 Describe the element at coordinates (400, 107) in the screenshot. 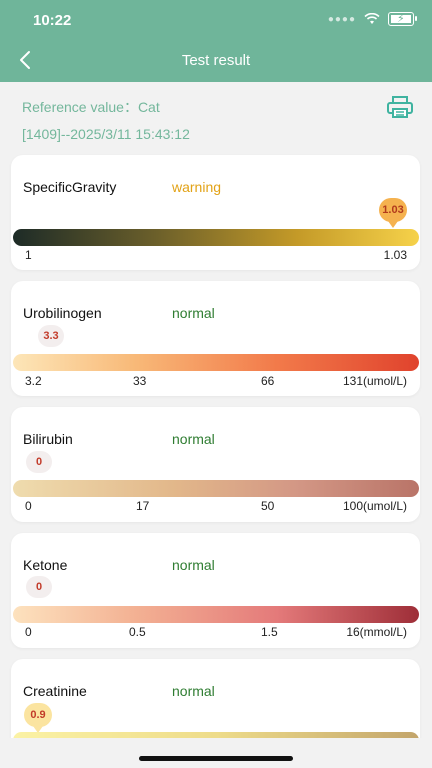

I see `printer-icon` at that location.